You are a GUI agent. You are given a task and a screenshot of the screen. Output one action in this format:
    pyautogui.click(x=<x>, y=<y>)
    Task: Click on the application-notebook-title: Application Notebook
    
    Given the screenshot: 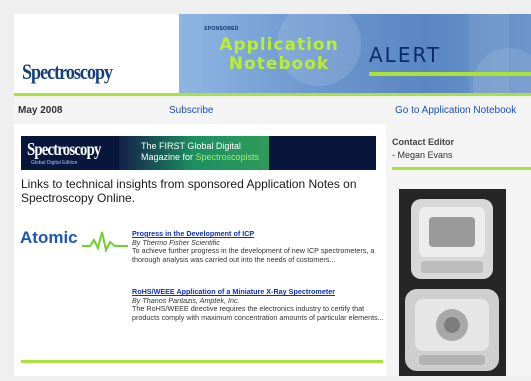 What is the action you would take?
    pyautogui.click(x=279, y=55)
    